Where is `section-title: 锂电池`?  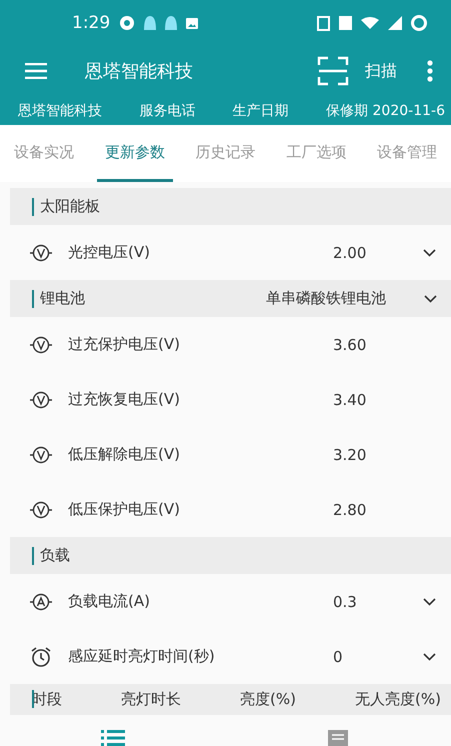
section-title: 锂电池 is located at coordinates (62, 298).